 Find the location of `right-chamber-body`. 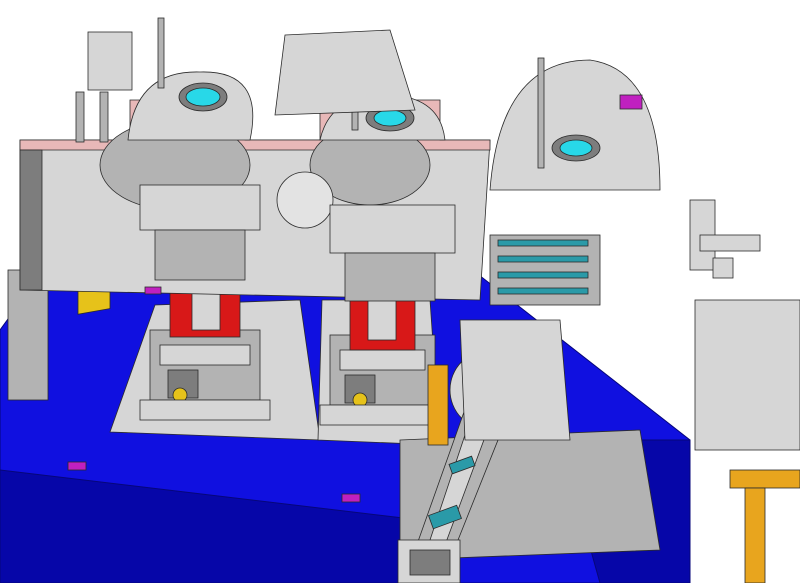

right-chamber-body is located at coordinates (515, 380).